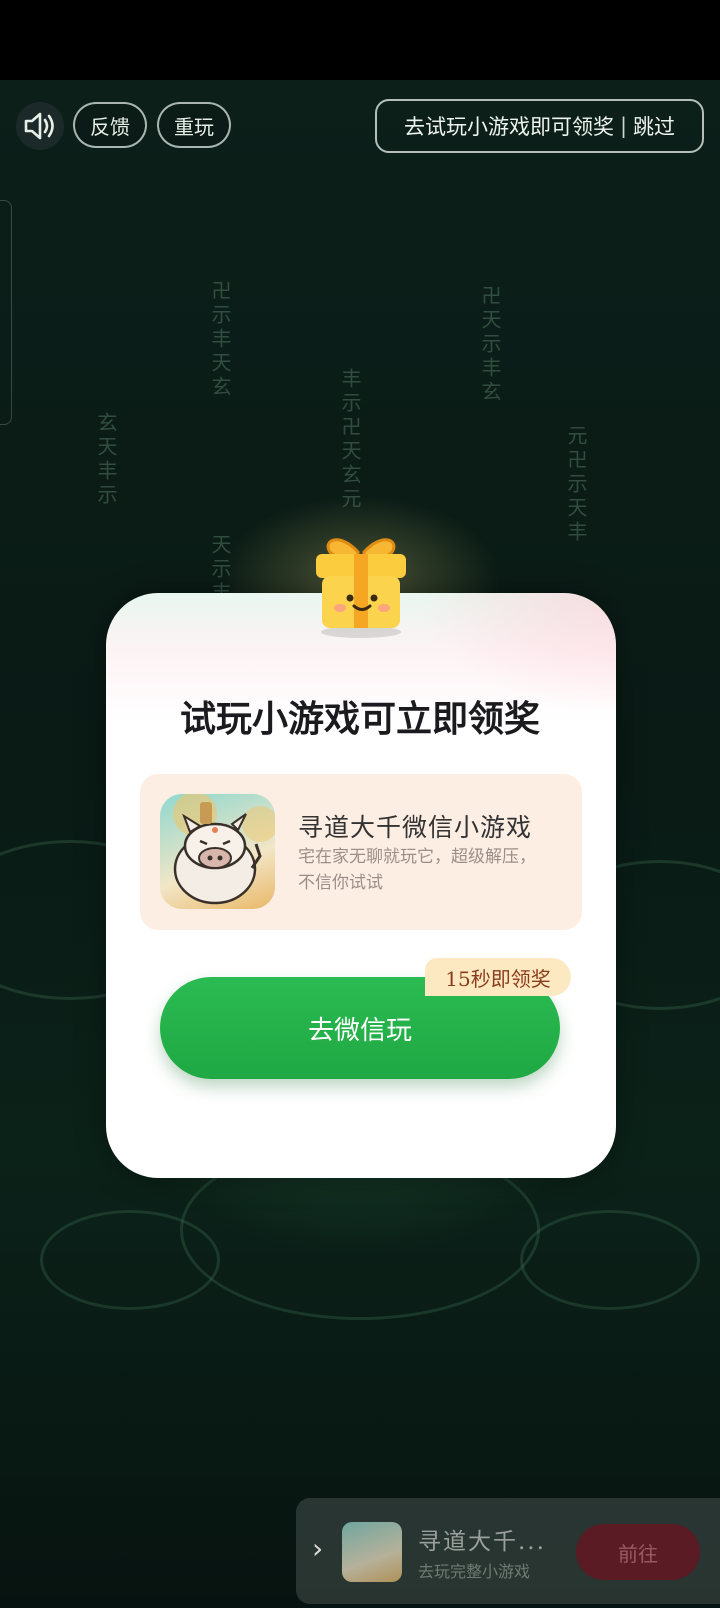 The height and width of the screenshot is (1608, 720). I want to click on decorative-rune: 元卍示天丰, so click(576, 485).